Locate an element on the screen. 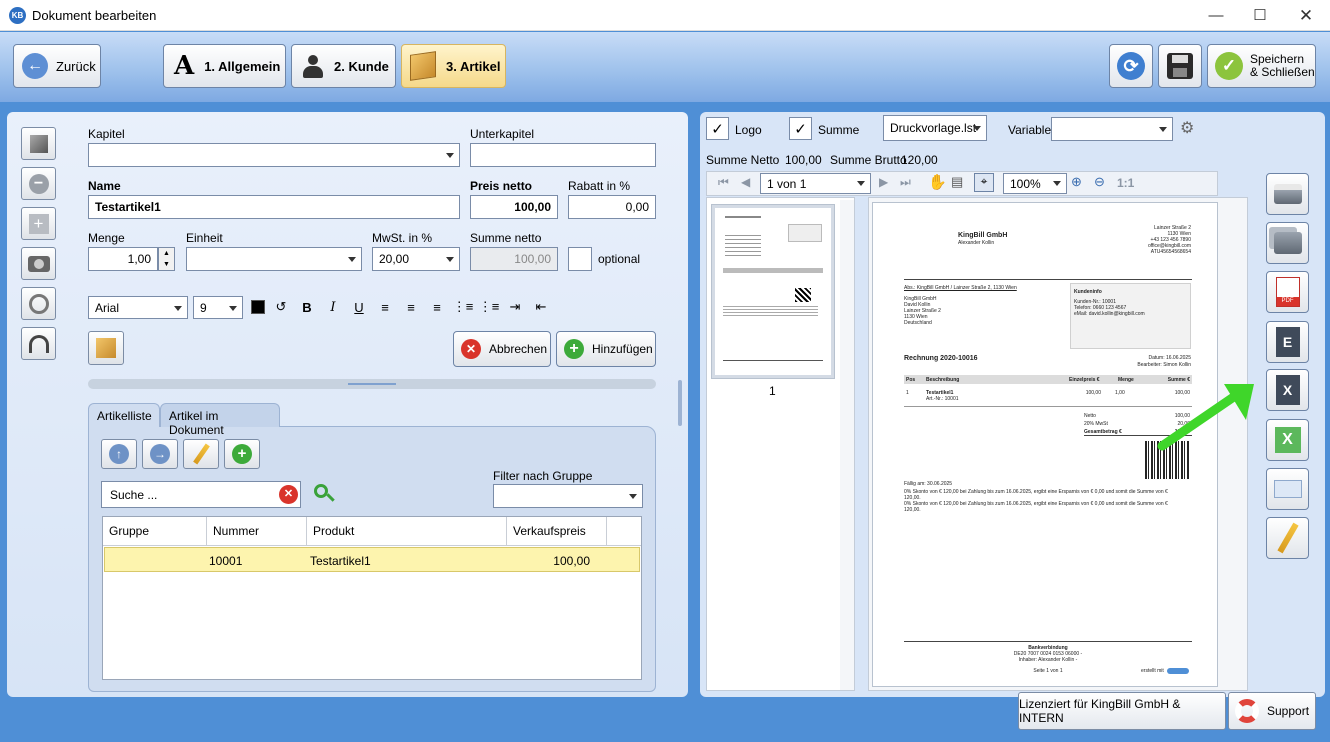 The height and width of the screenshot is (742, 1330). align-center-button: ≡ is located at coordinates (411, 307).